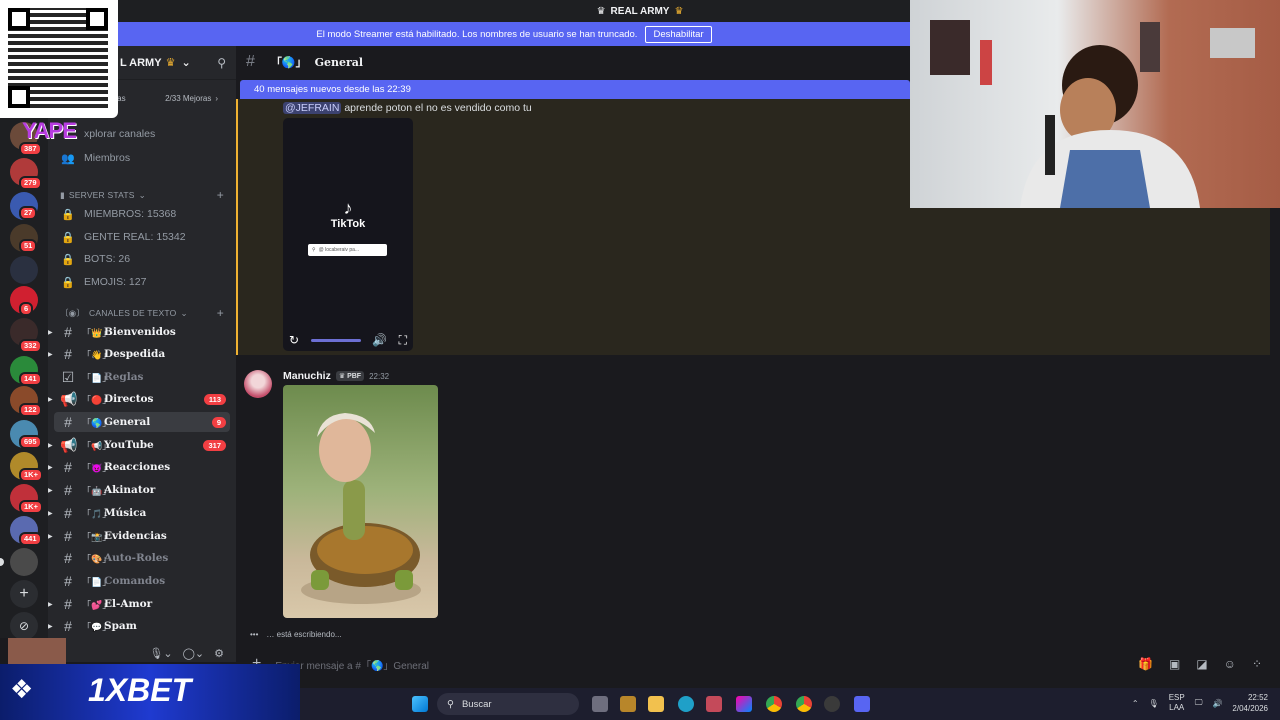 The image size is (1280, 720). What do you see at coordinates (656, 704) in the screenshot?
I see `file-explorer-icon` at bounding box center [656, 704].